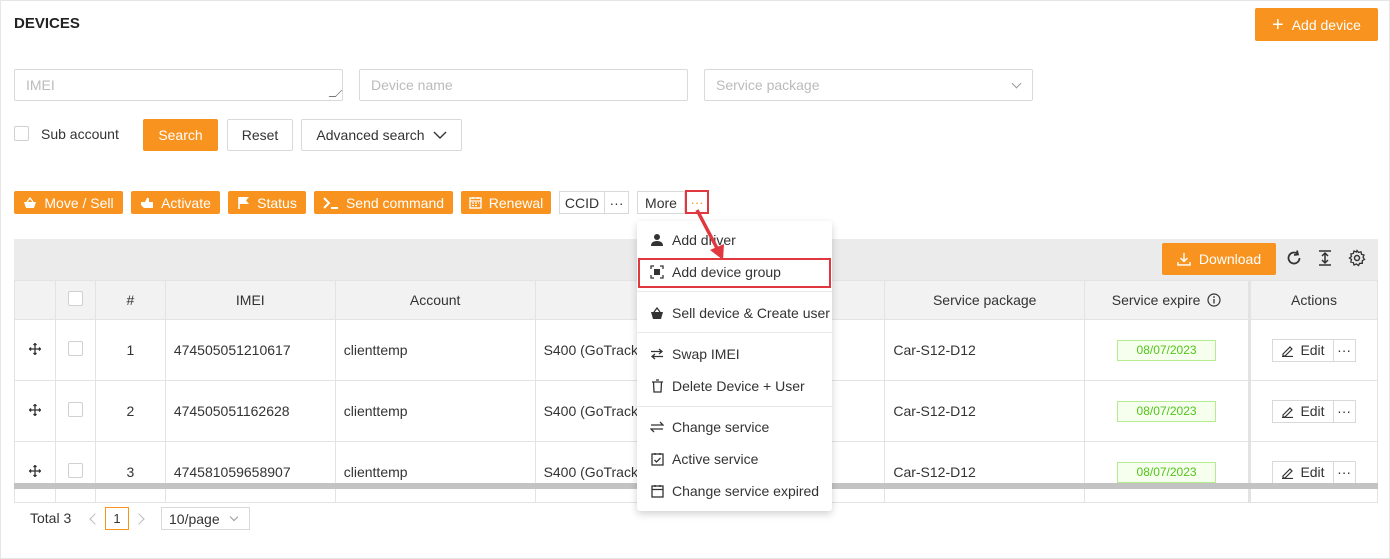  Describe the element at coordinates (523, 85) in the screenshot. I see `device-name-input` at that location.